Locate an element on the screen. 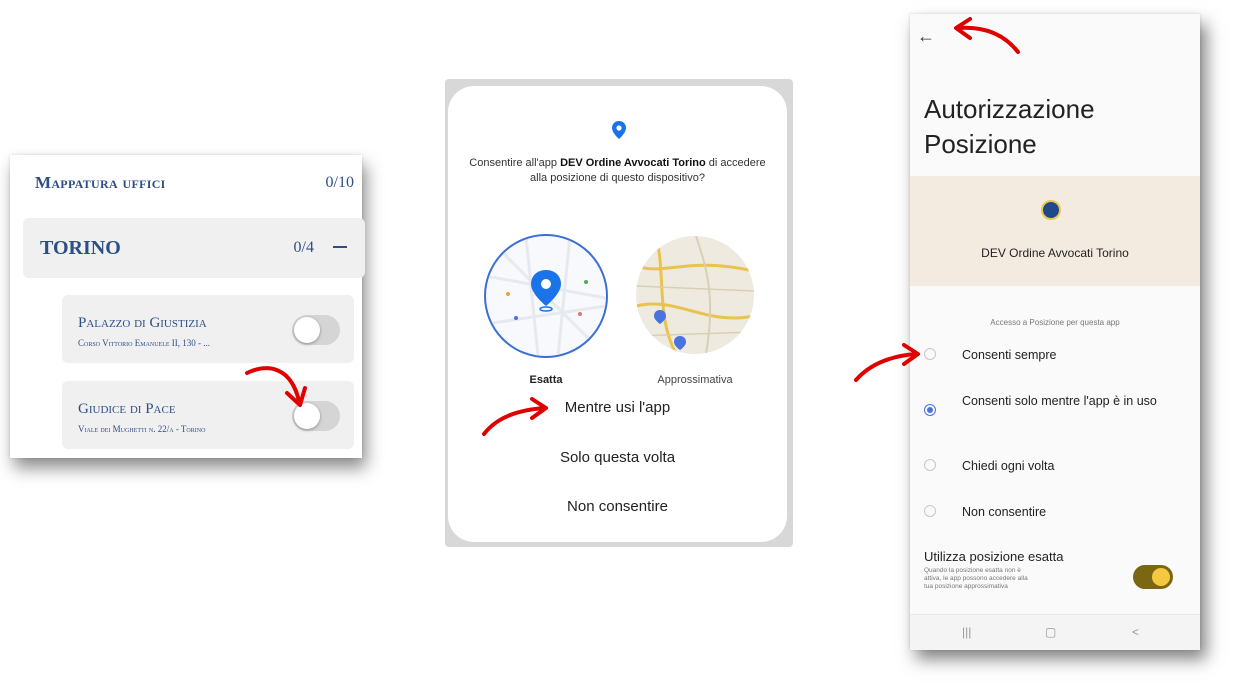 The image size is (1249, 686). exact-location-option is located at coordinates (546, 296).